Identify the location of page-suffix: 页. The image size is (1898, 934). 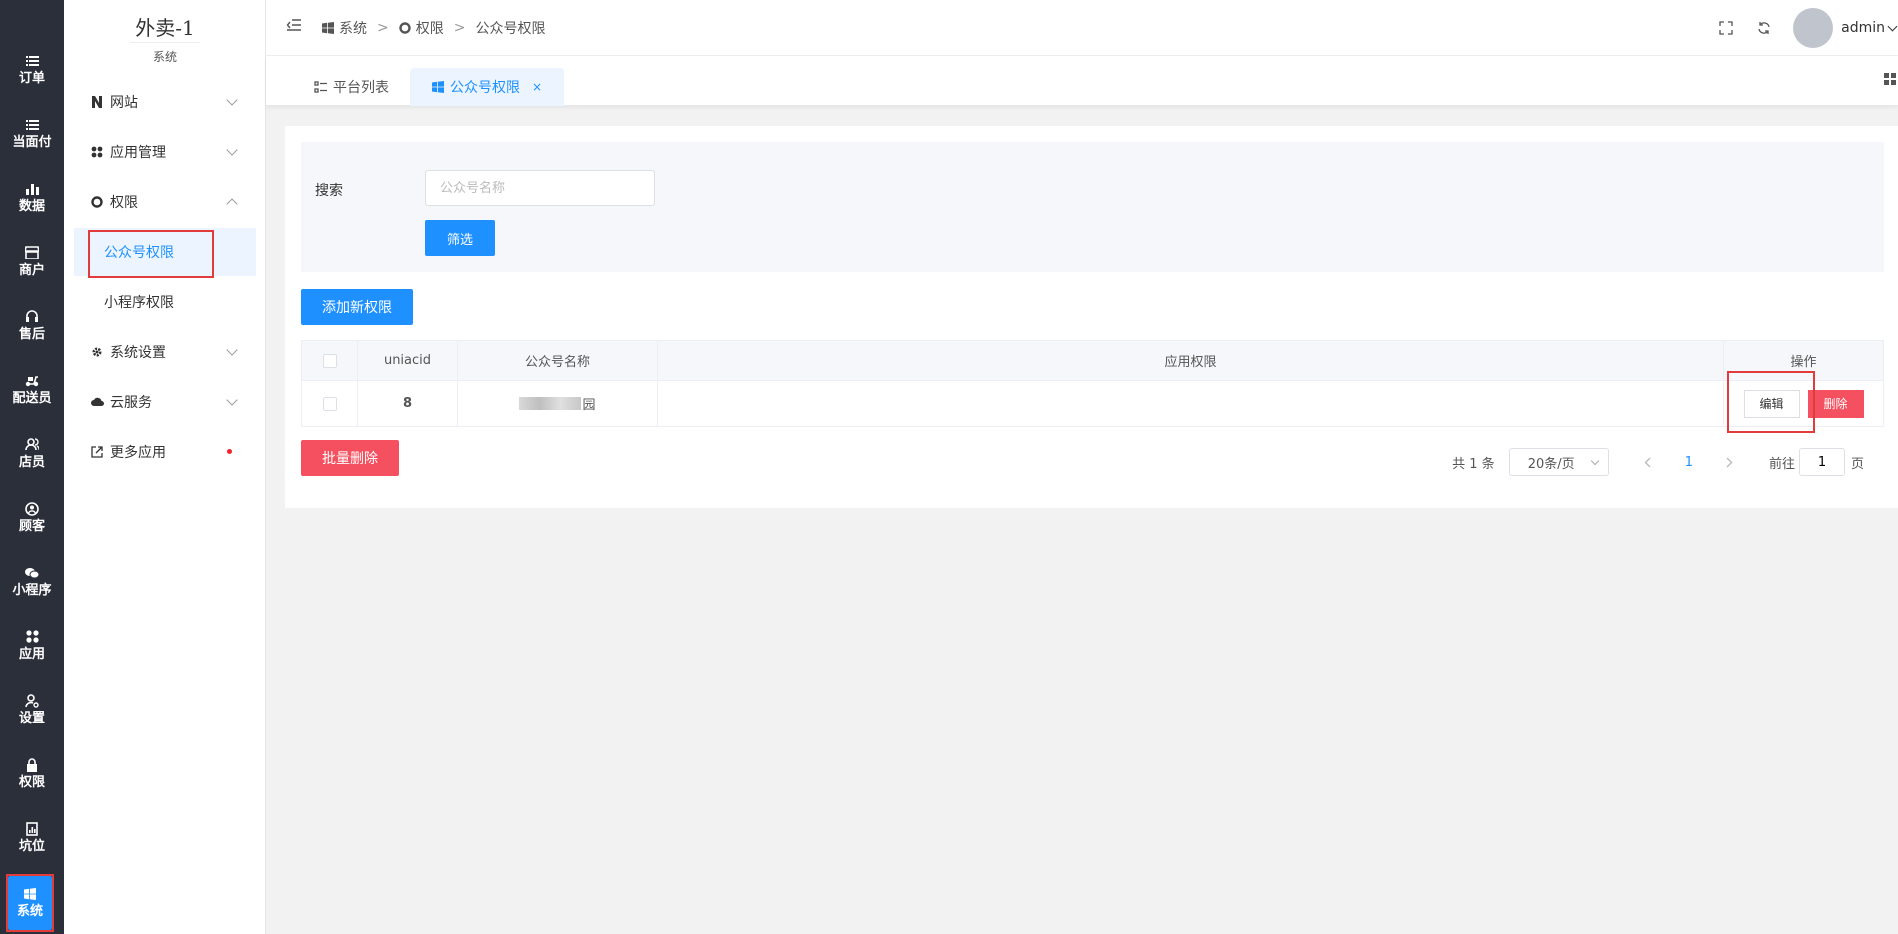
(1857, 464).